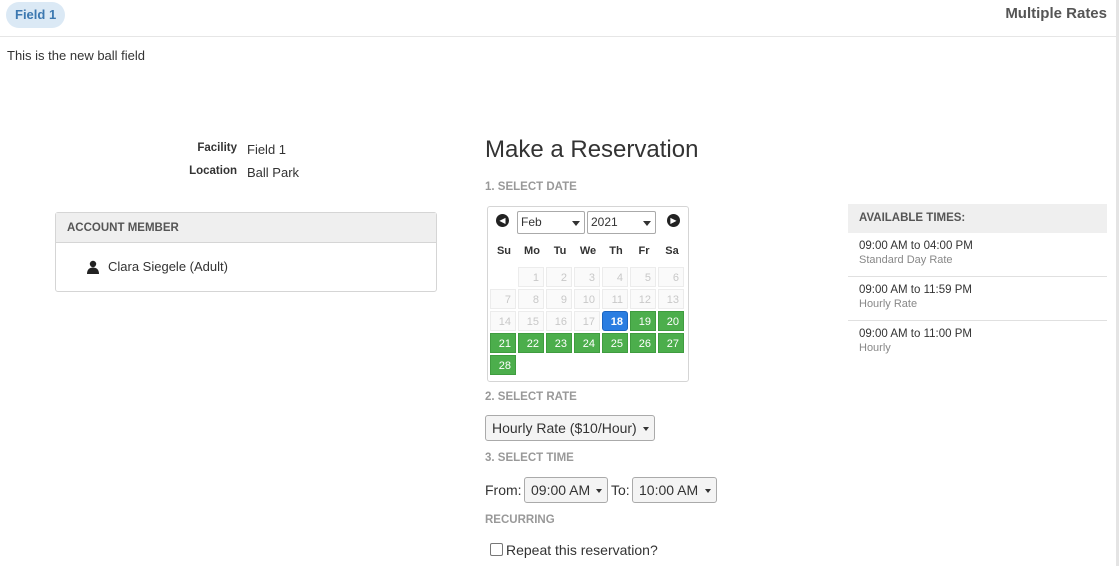 The image size is (1119, 566). Describe the element at coordinates (529, 458) in the screenshot. I see `select-time-label: 3. SELECT TIME` at that location.